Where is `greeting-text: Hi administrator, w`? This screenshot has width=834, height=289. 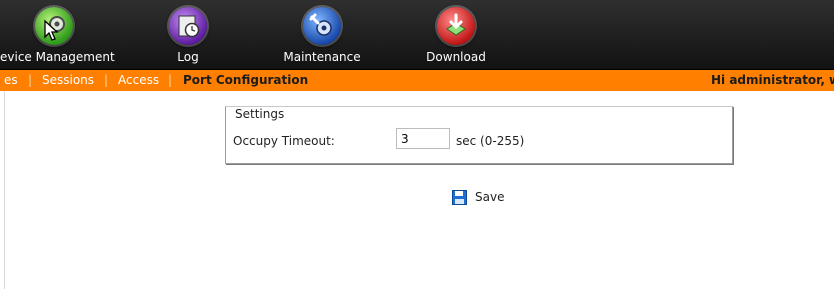
greeting-text: Hi administrator, w is located at coordinates (772, 80).